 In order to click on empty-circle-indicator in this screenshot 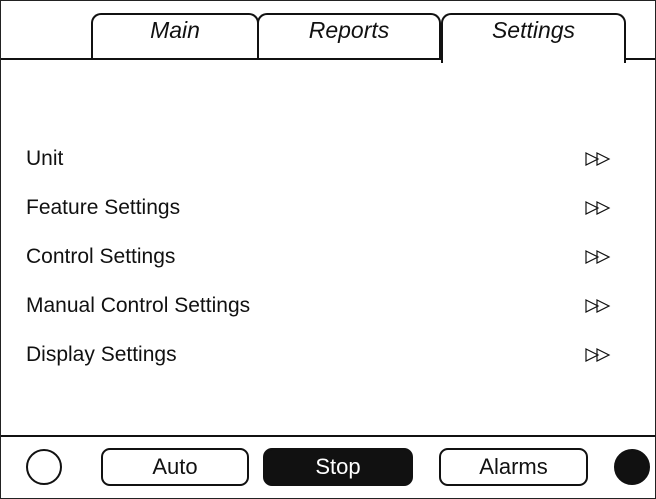, I will do `click(44, 467)`.